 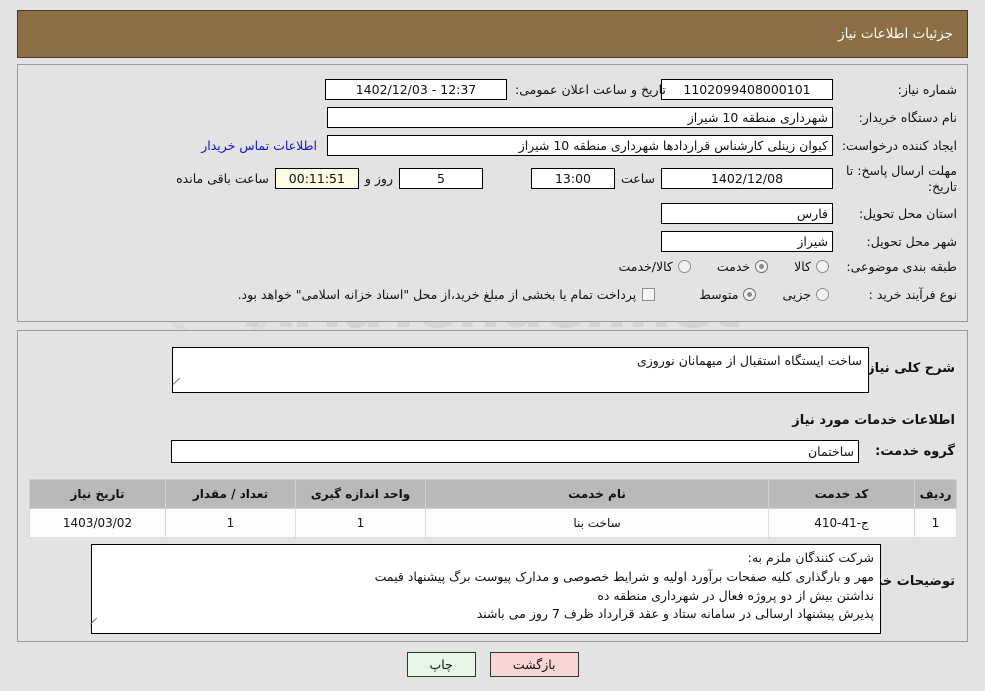 What do you see at coordinates (360, 523) in the screenshot?
I see `cell-unit: 1` at bounding box center [360, 523].